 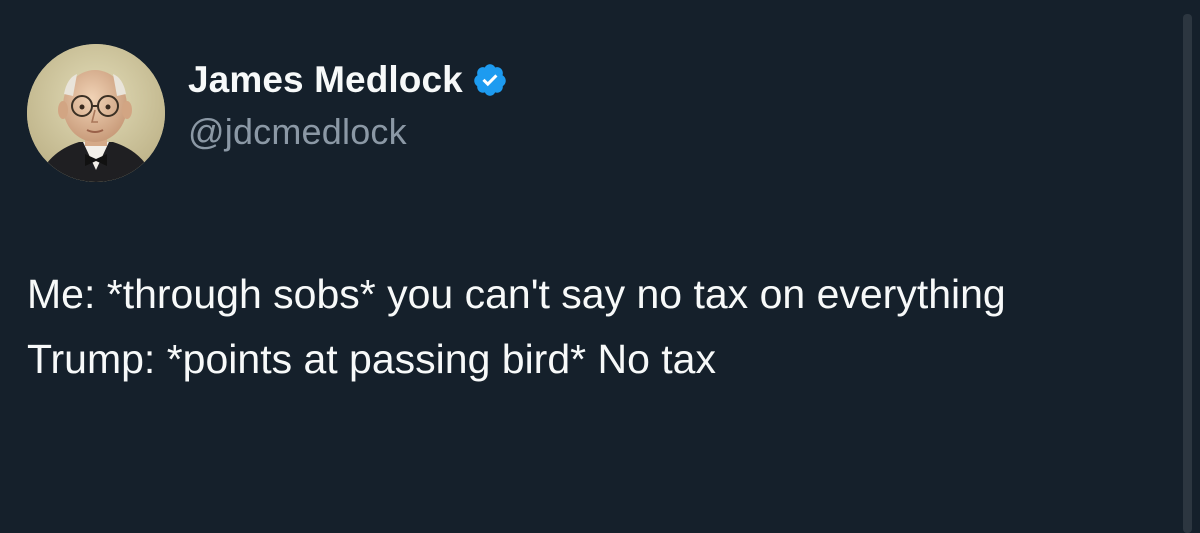 I want to click on display-name: James Medlock, so click(x=325, y=80).